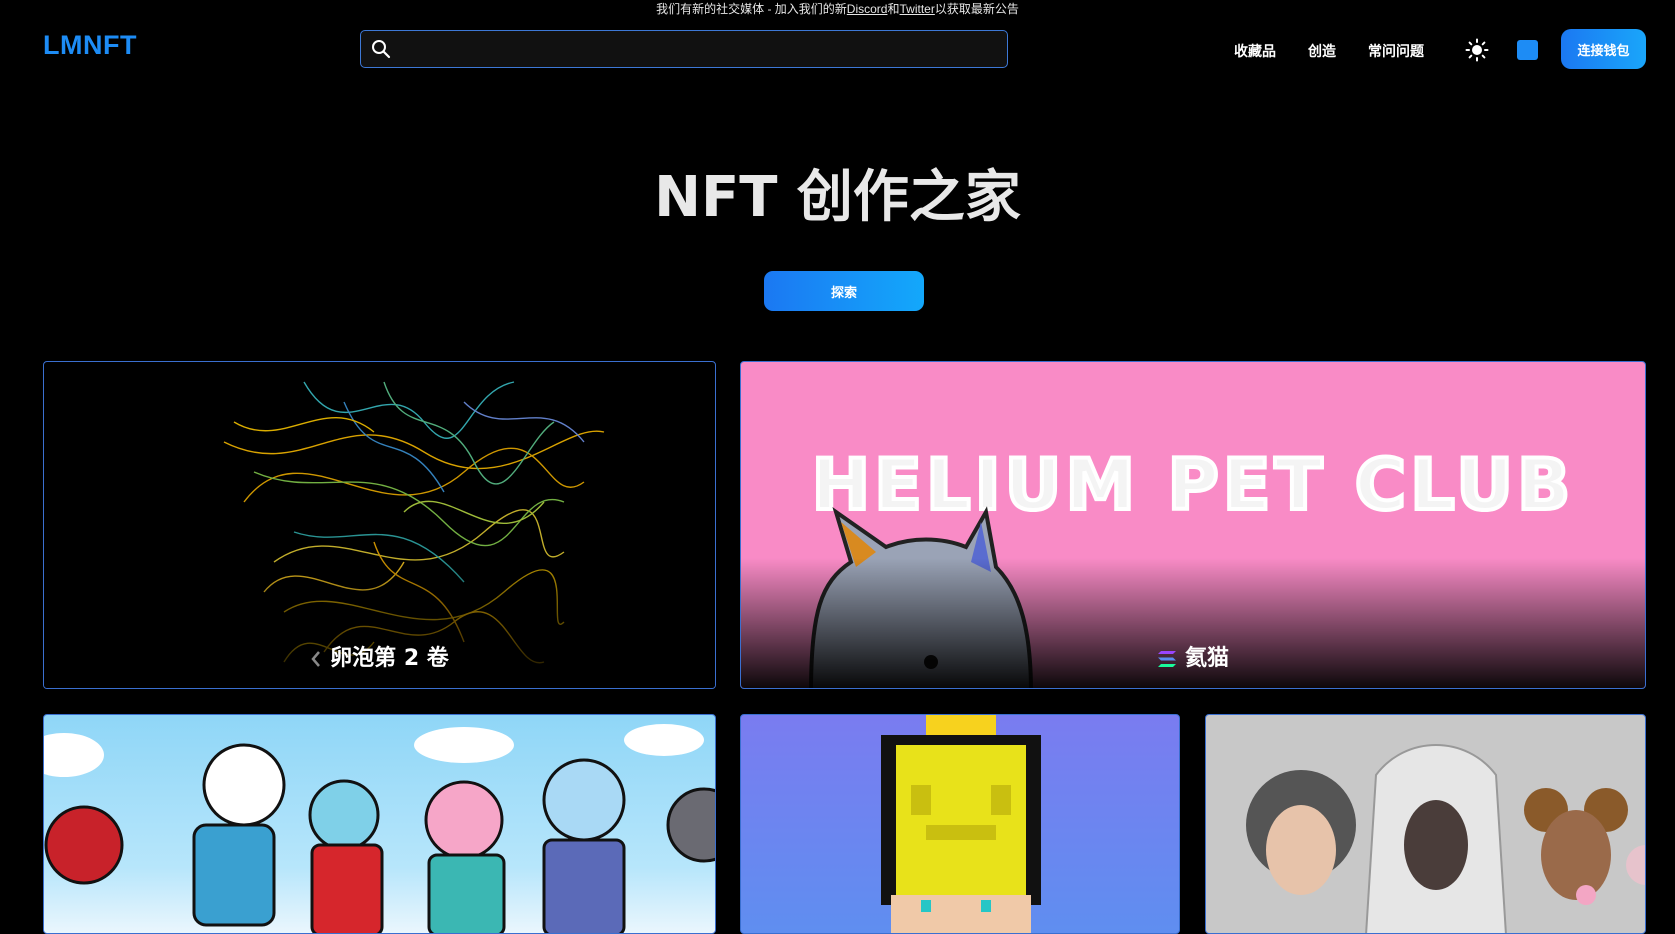 The height and width of the screenshot is (934, 1675). What do you see at coordinates (1477, 50) in the screenshot?
I see `sun-icon` at bounding box center [1477, 50].